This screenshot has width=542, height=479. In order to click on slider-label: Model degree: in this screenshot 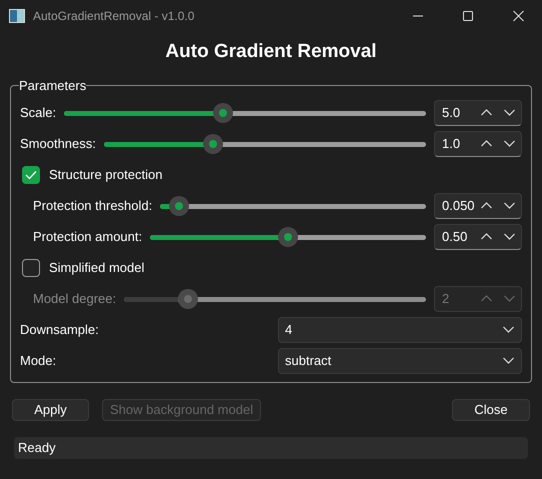, I will do `click(74, 299)`.